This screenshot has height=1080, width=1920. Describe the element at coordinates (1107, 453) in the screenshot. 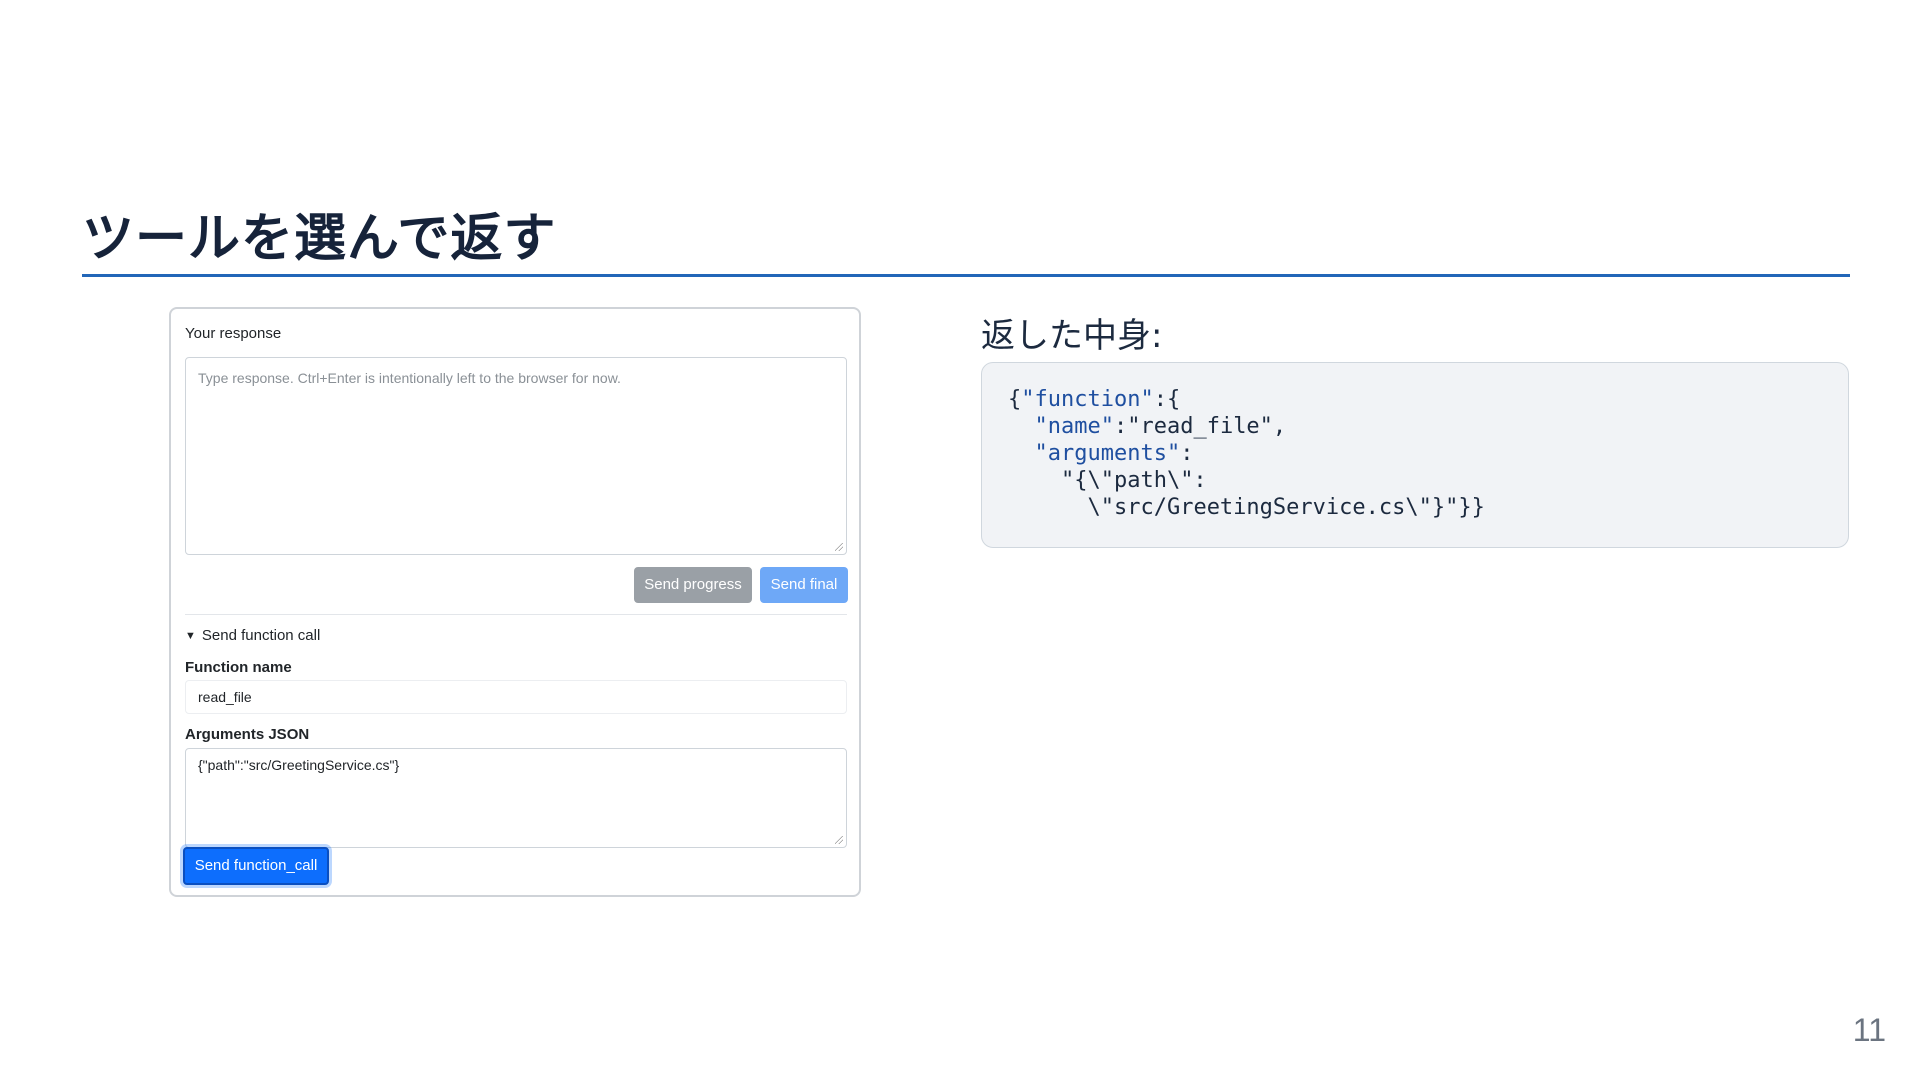

I see `code-key-arguments: "arguments"` at that location.